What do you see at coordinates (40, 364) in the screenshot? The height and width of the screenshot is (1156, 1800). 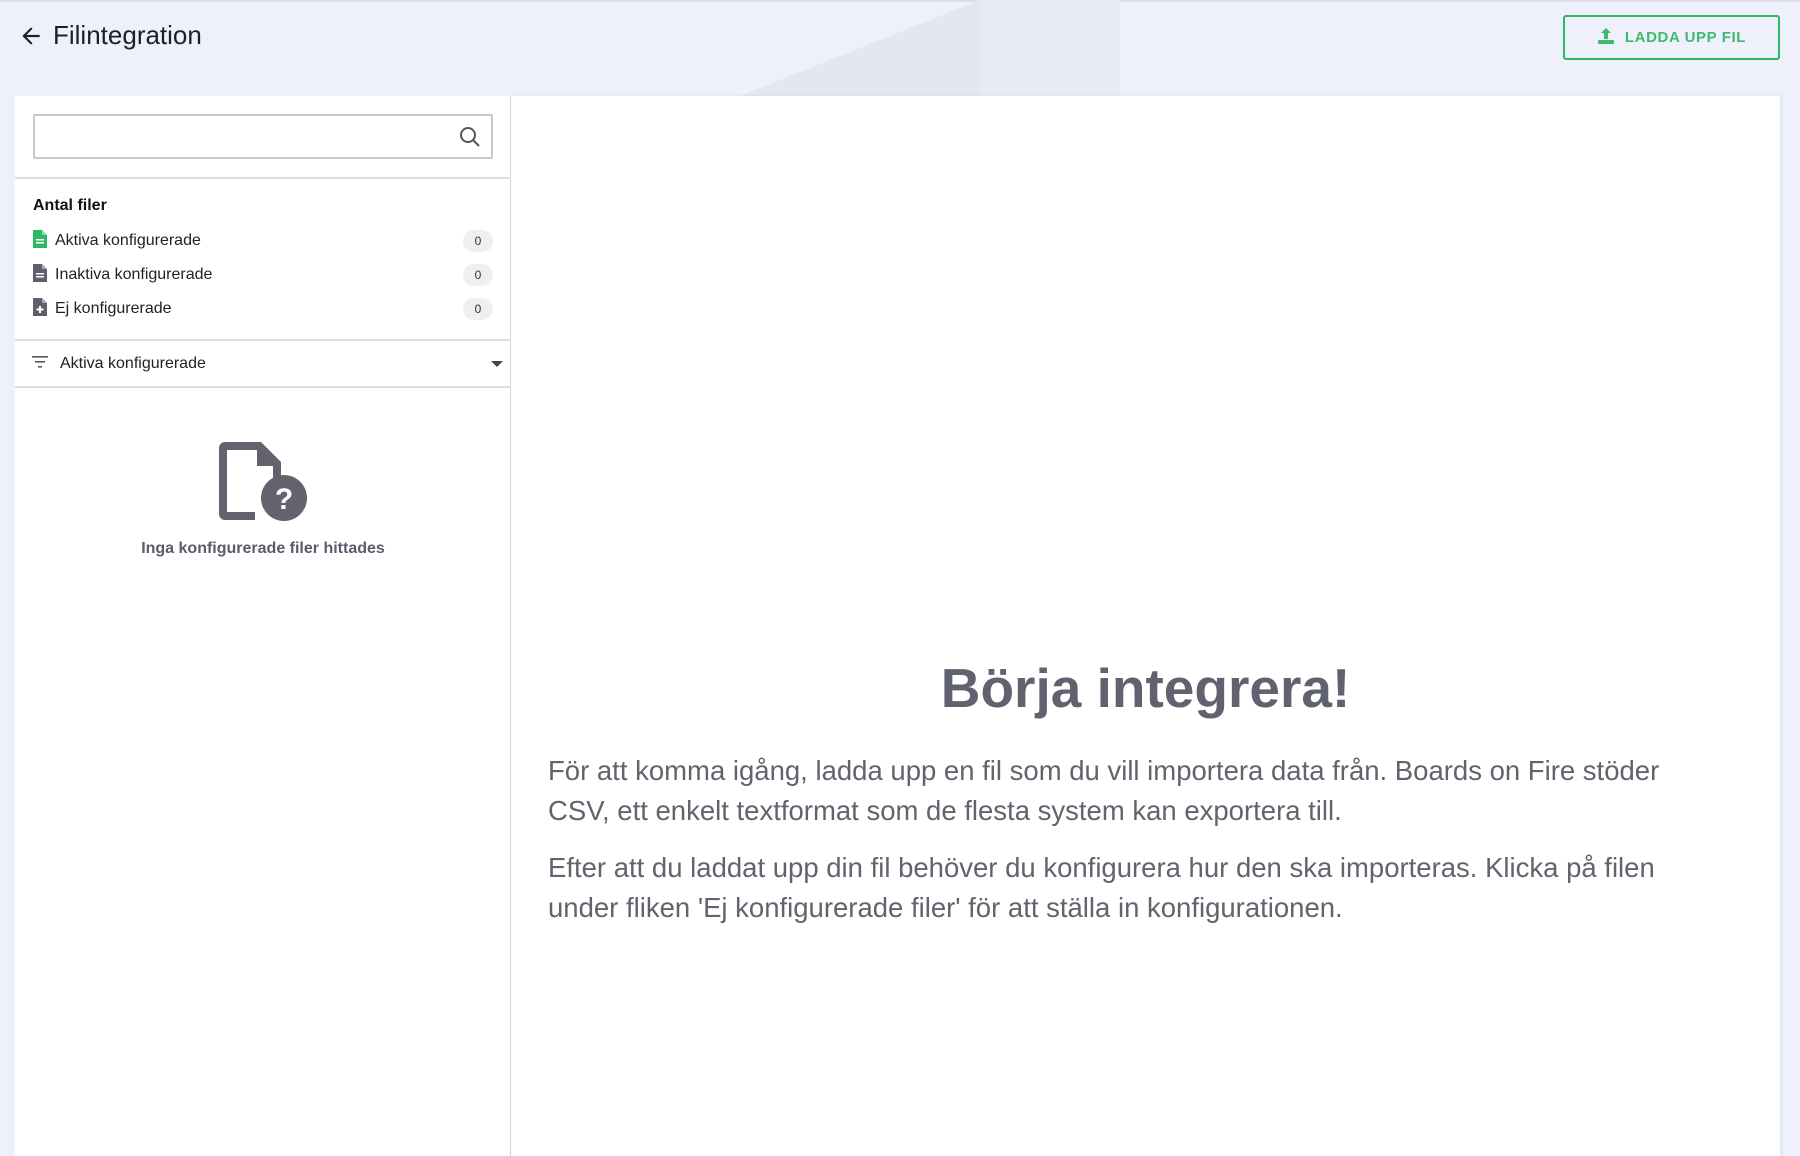 I see `filter-icon` at bounding box center [40, 364].